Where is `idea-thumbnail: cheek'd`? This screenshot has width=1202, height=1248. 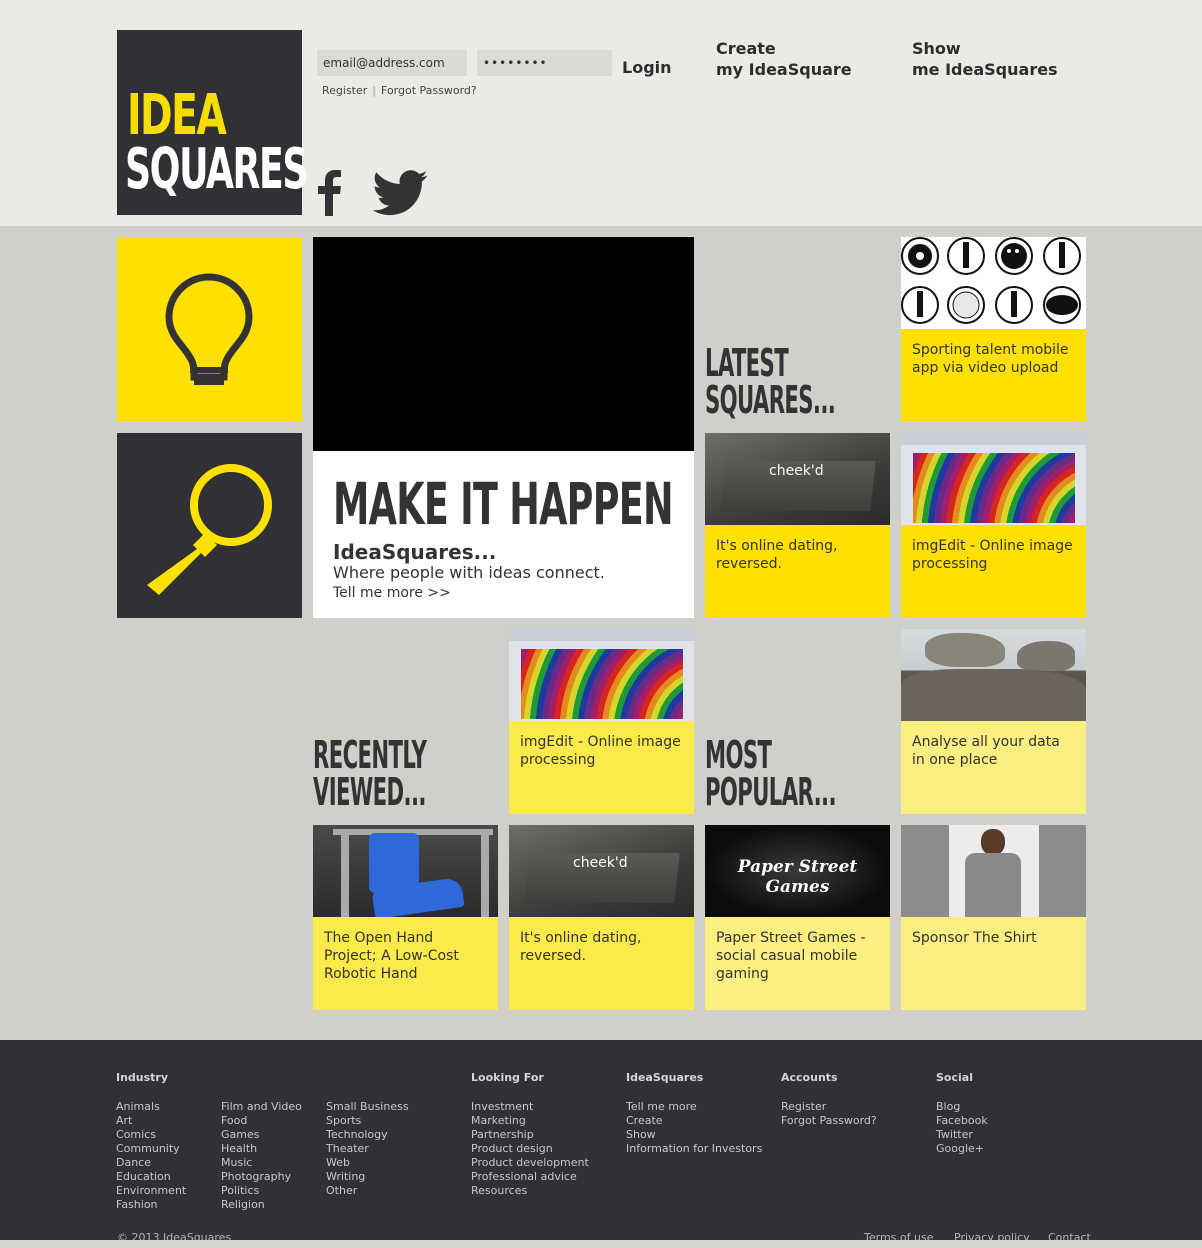
idea-thumbnail: cheek'd is located at coordinates (601, 871).